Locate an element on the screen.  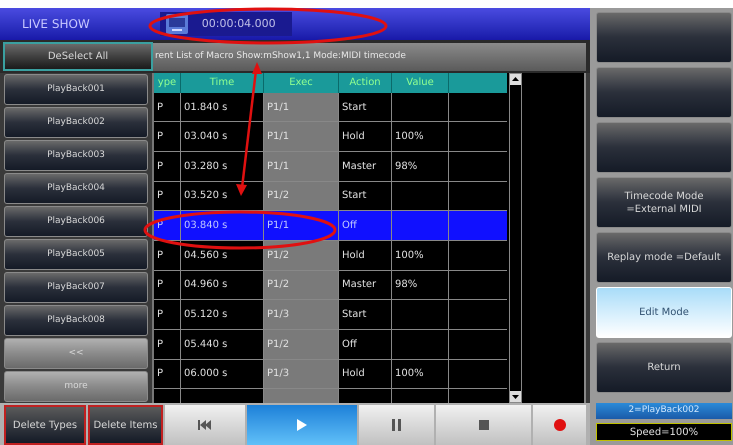
skip-back-icon is located at coordinates (205, 425).